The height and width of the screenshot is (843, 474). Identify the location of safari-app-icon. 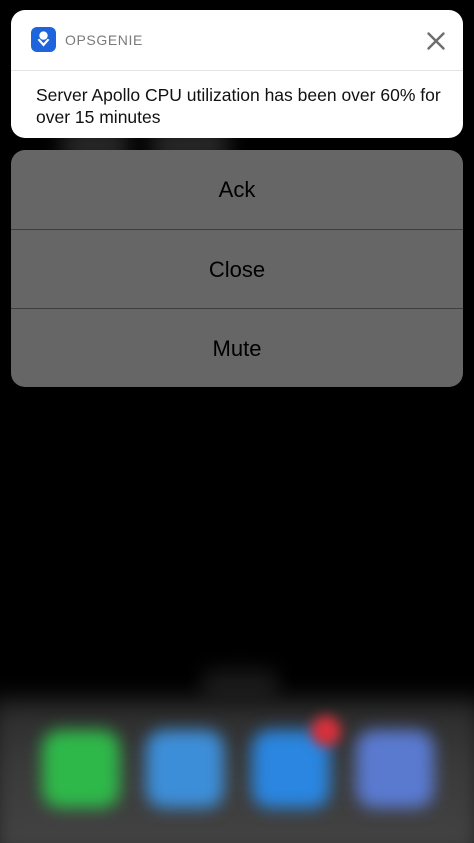
(185, 769).